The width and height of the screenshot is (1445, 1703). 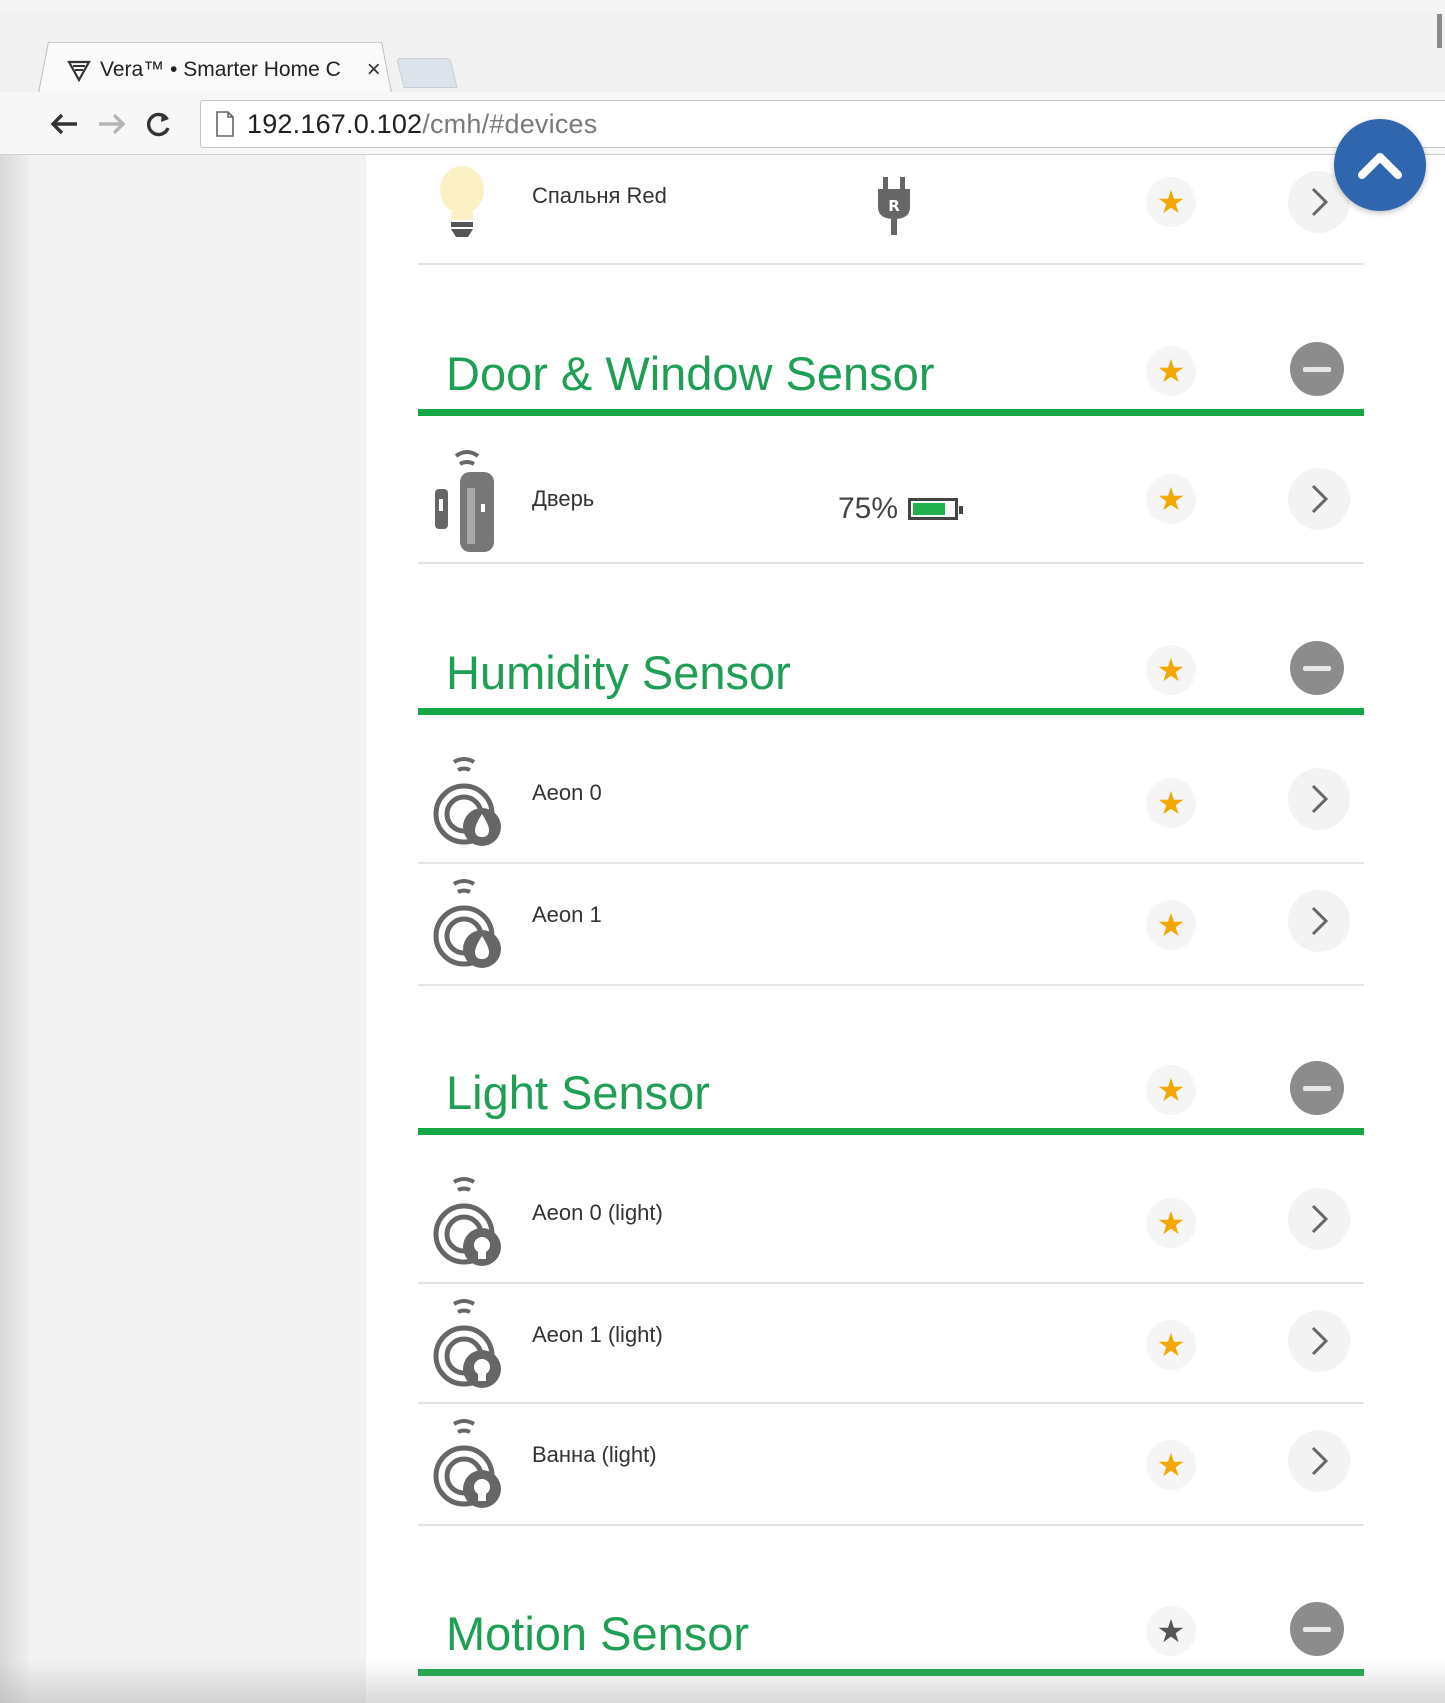 I want to click on url-path: /cmh/#devices, so click(x=510, y=123).